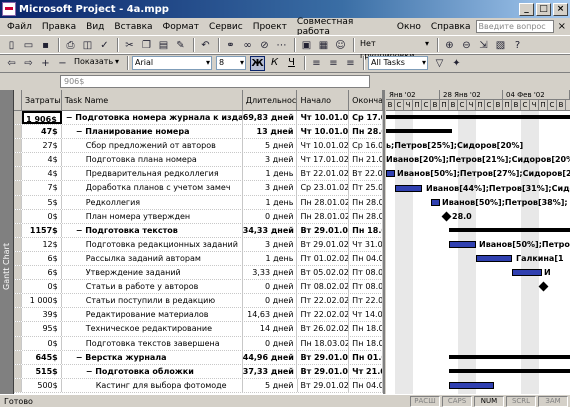 The image size is (570, 407). I want to click on entry-field: 906$, so click(215, 81).